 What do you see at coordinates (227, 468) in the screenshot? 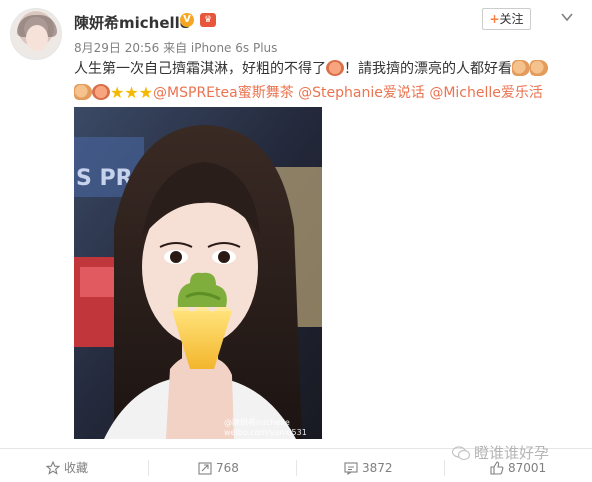
I see `repost-count: 768` at bounding box center [227, 468].